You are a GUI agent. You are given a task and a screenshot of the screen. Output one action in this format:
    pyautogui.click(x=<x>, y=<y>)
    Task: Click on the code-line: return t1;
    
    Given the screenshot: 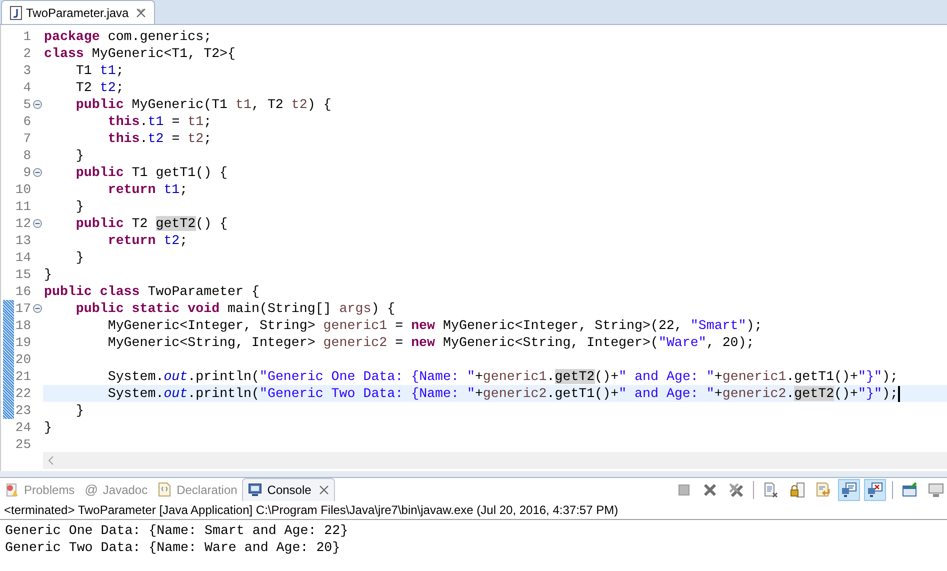 What is the action you would take?
    pyautogui.click(x=147, y=189)
    